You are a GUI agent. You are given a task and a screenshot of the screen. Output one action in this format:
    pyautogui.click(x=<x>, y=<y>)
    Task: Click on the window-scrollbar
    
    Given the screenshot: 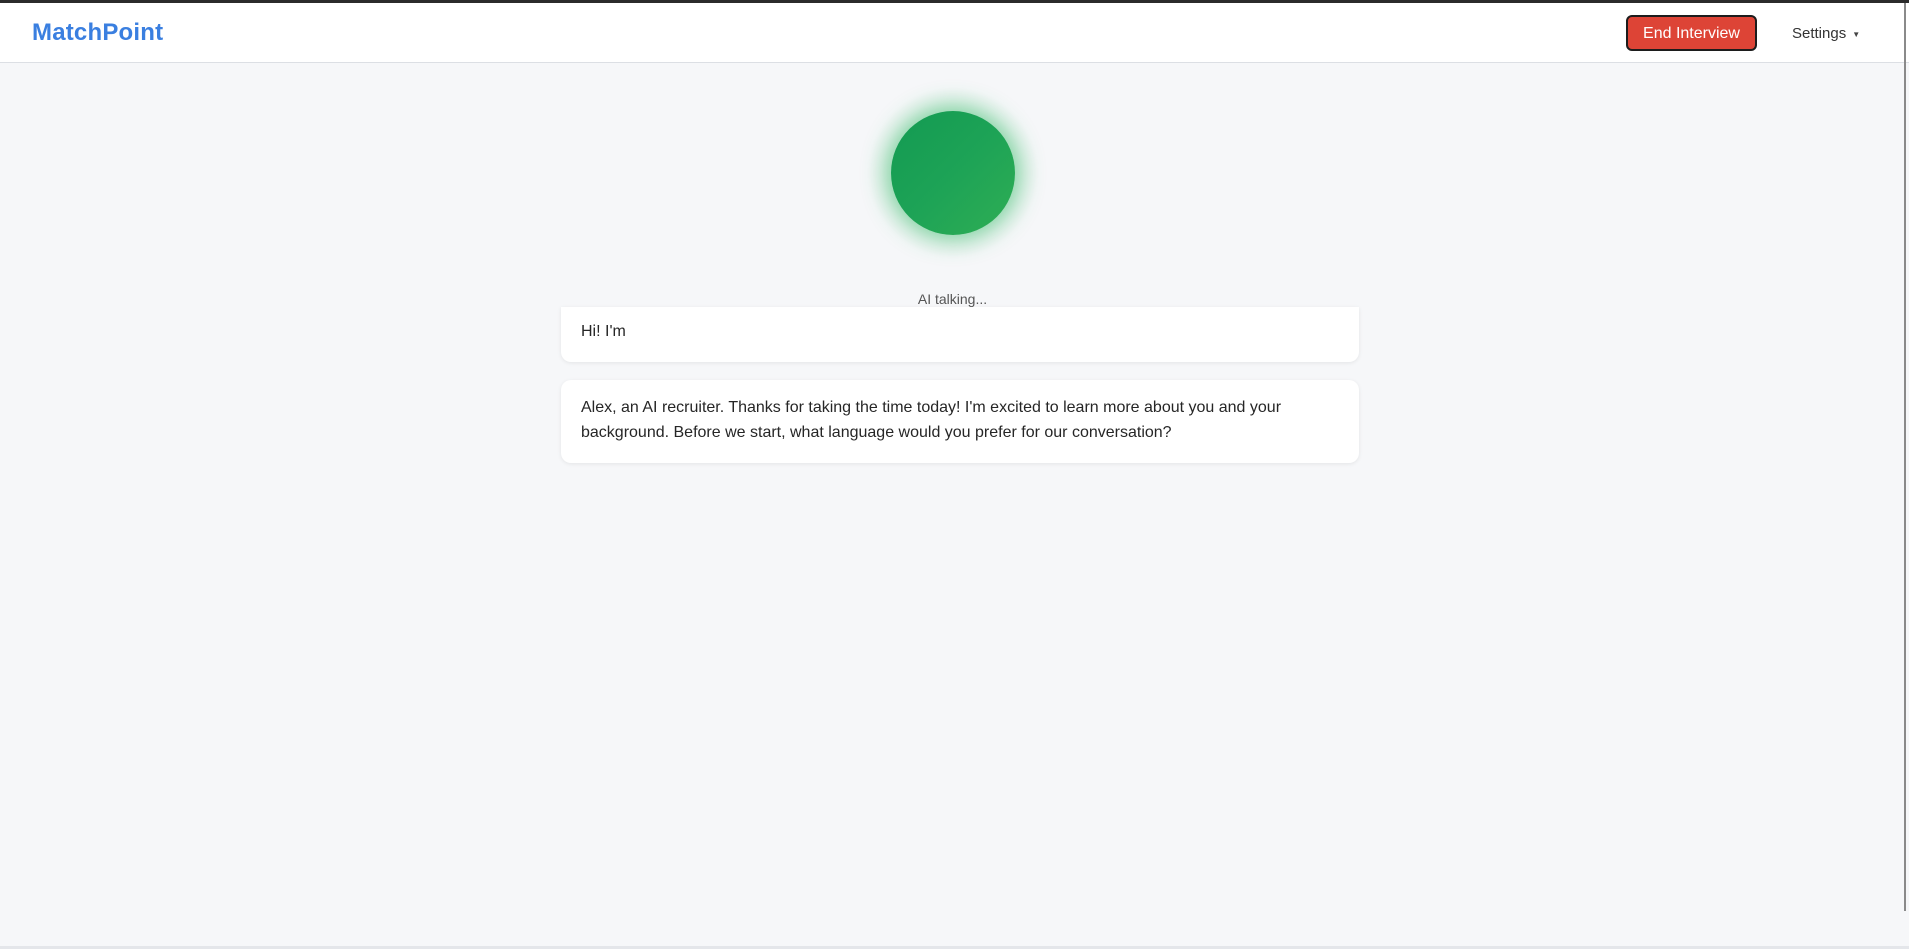 What is the action you would take?
    pyautogui.click(x=1905, y=457)
    